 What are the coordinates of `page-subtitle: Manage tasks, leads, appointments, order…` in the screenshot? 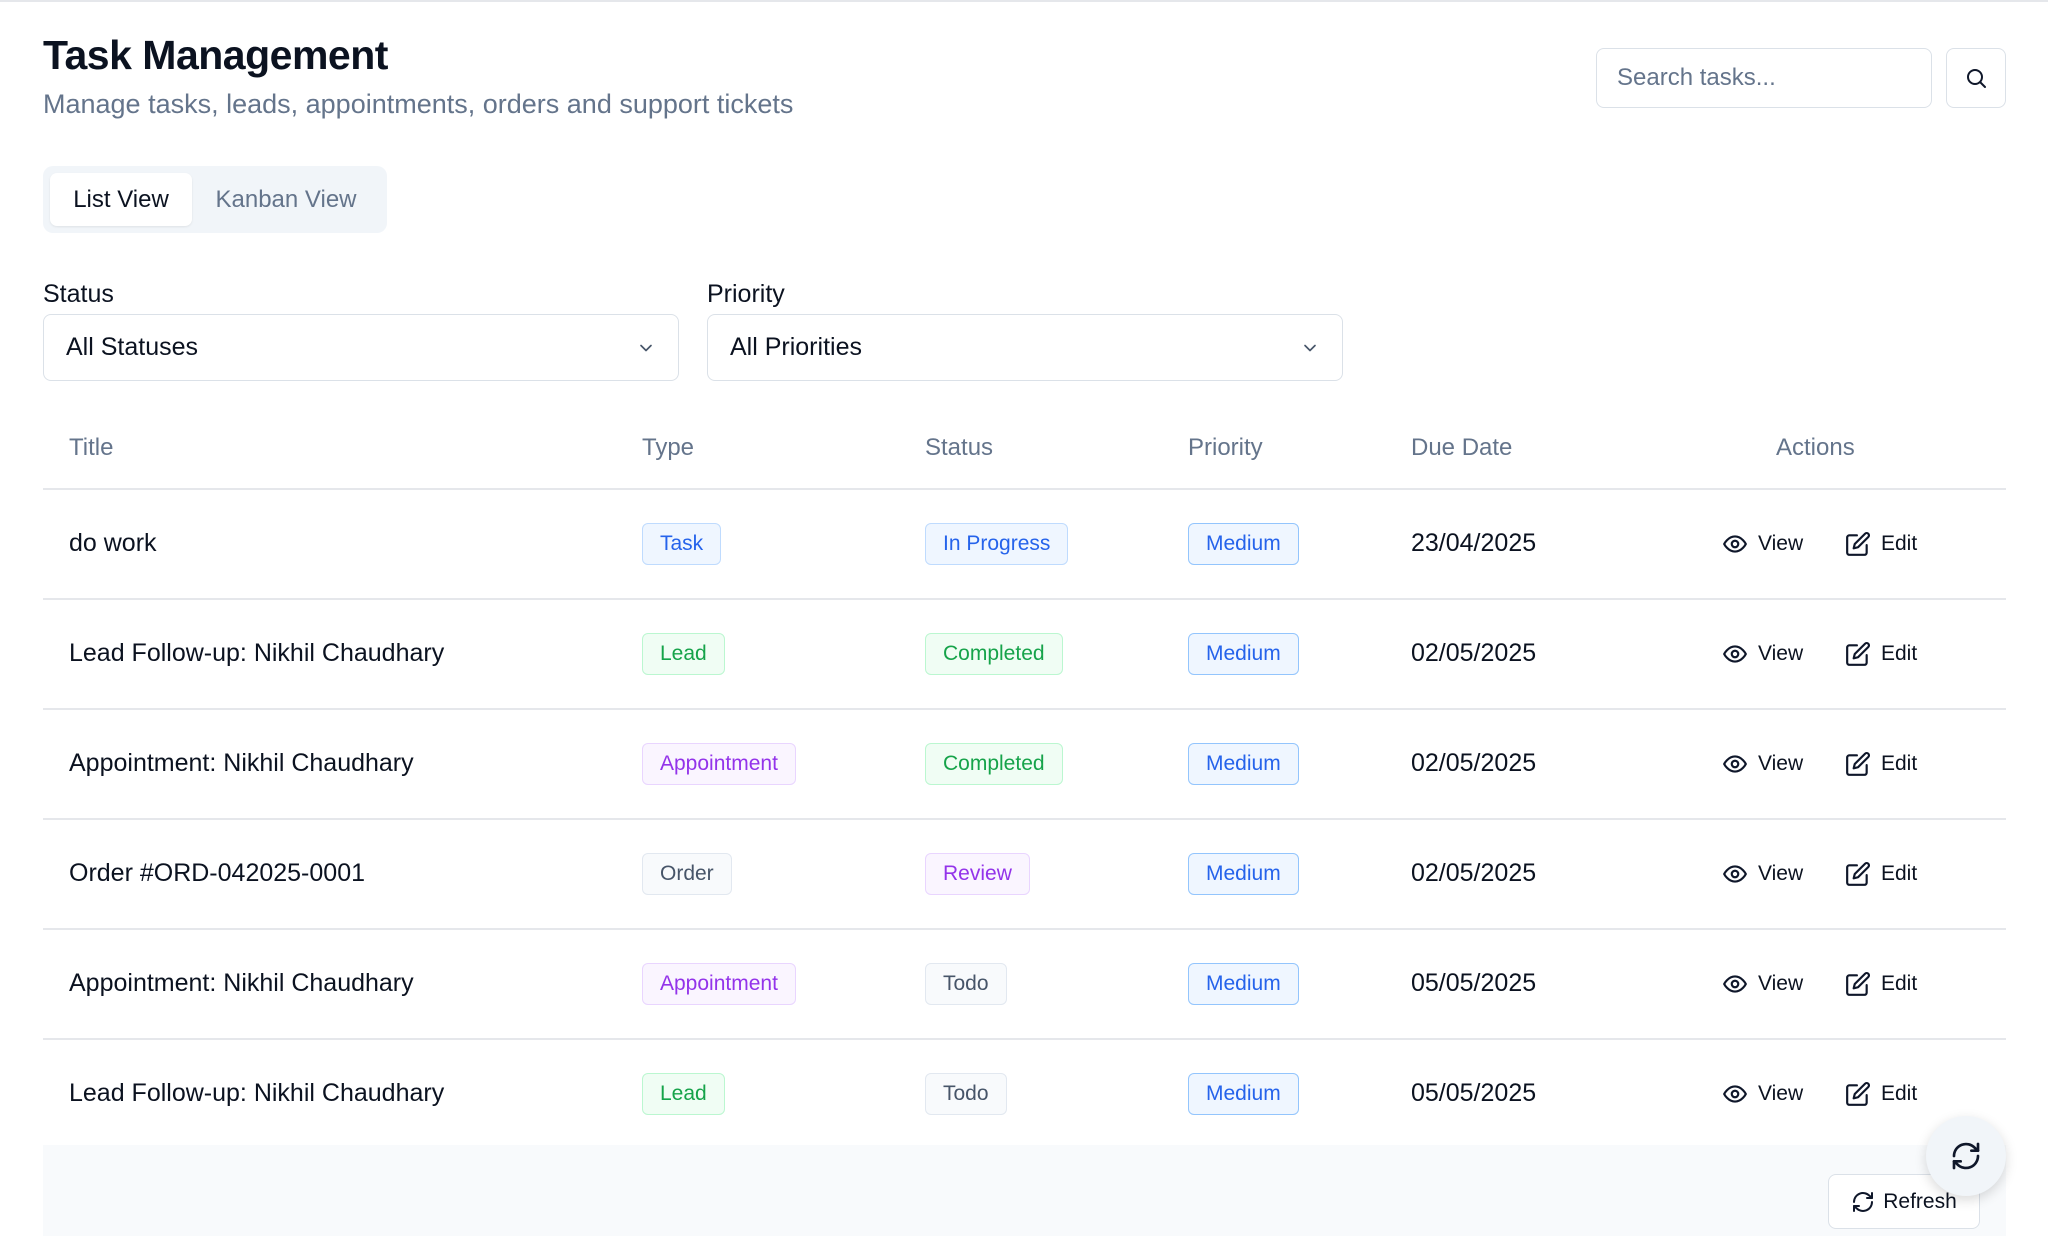 It's located at (418, 104).